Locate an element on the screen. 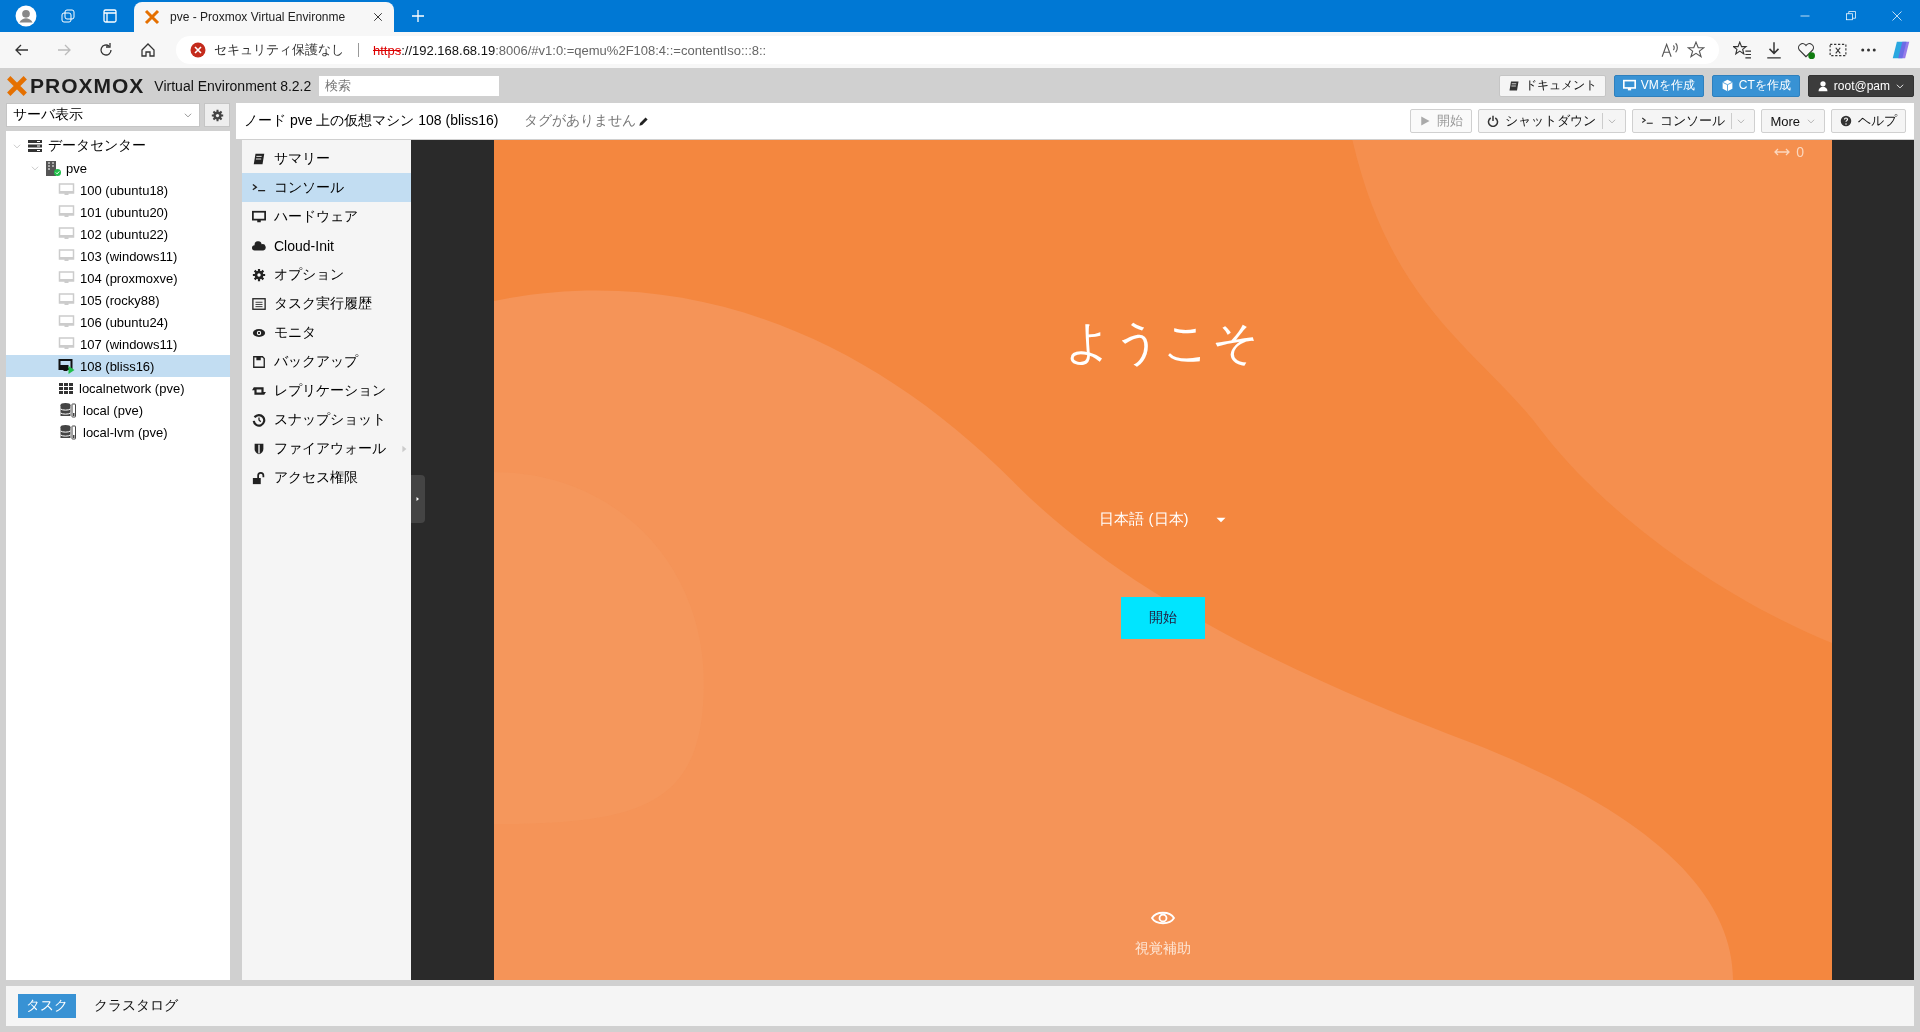 Image resolution: width=1920 pixels, height=1032 pixels. nav-menu-item: スナップショット is located at coordinates (326, 419).